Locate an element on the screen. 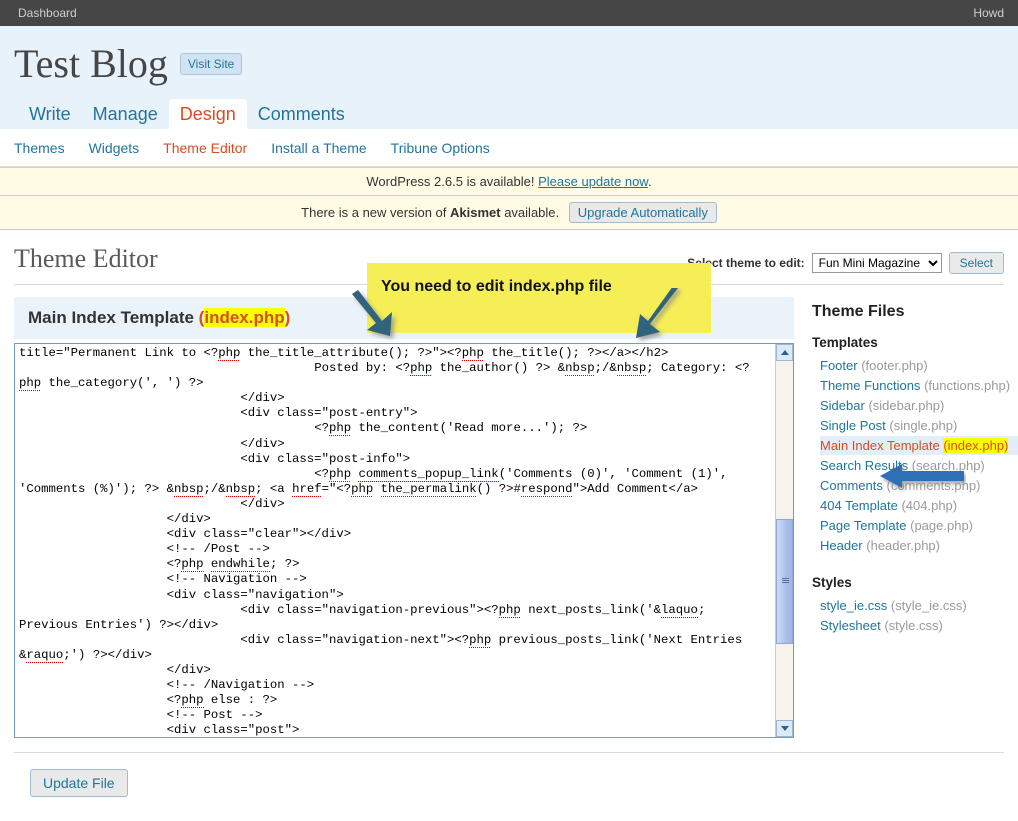  file-heading-paren-close: ) is located at coordinates (287, 317).